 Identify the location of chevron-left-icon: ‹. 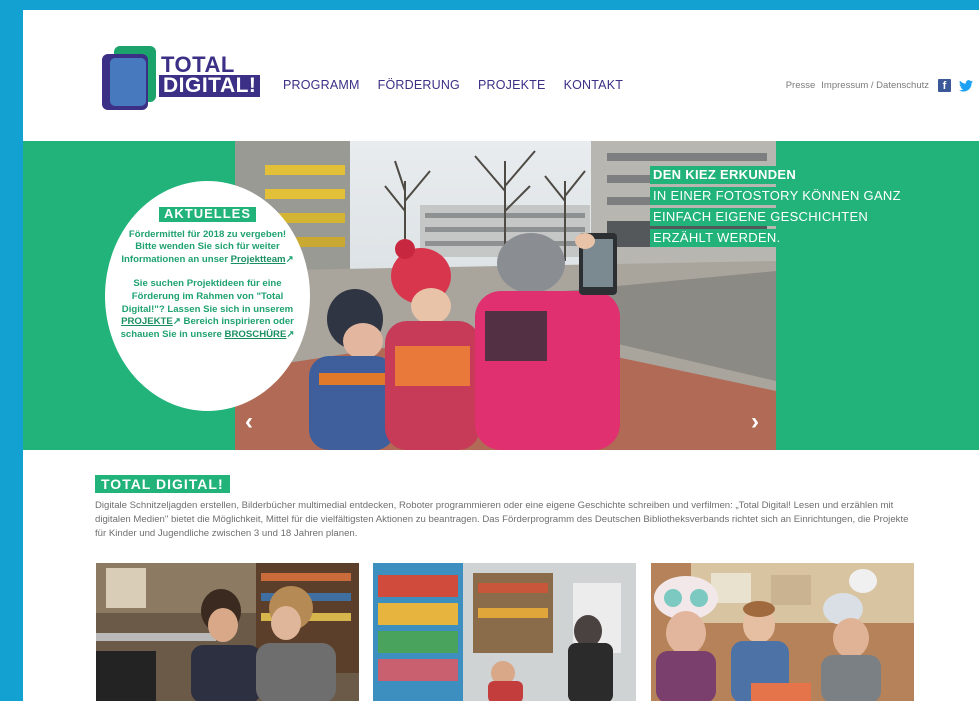
(252, 422).